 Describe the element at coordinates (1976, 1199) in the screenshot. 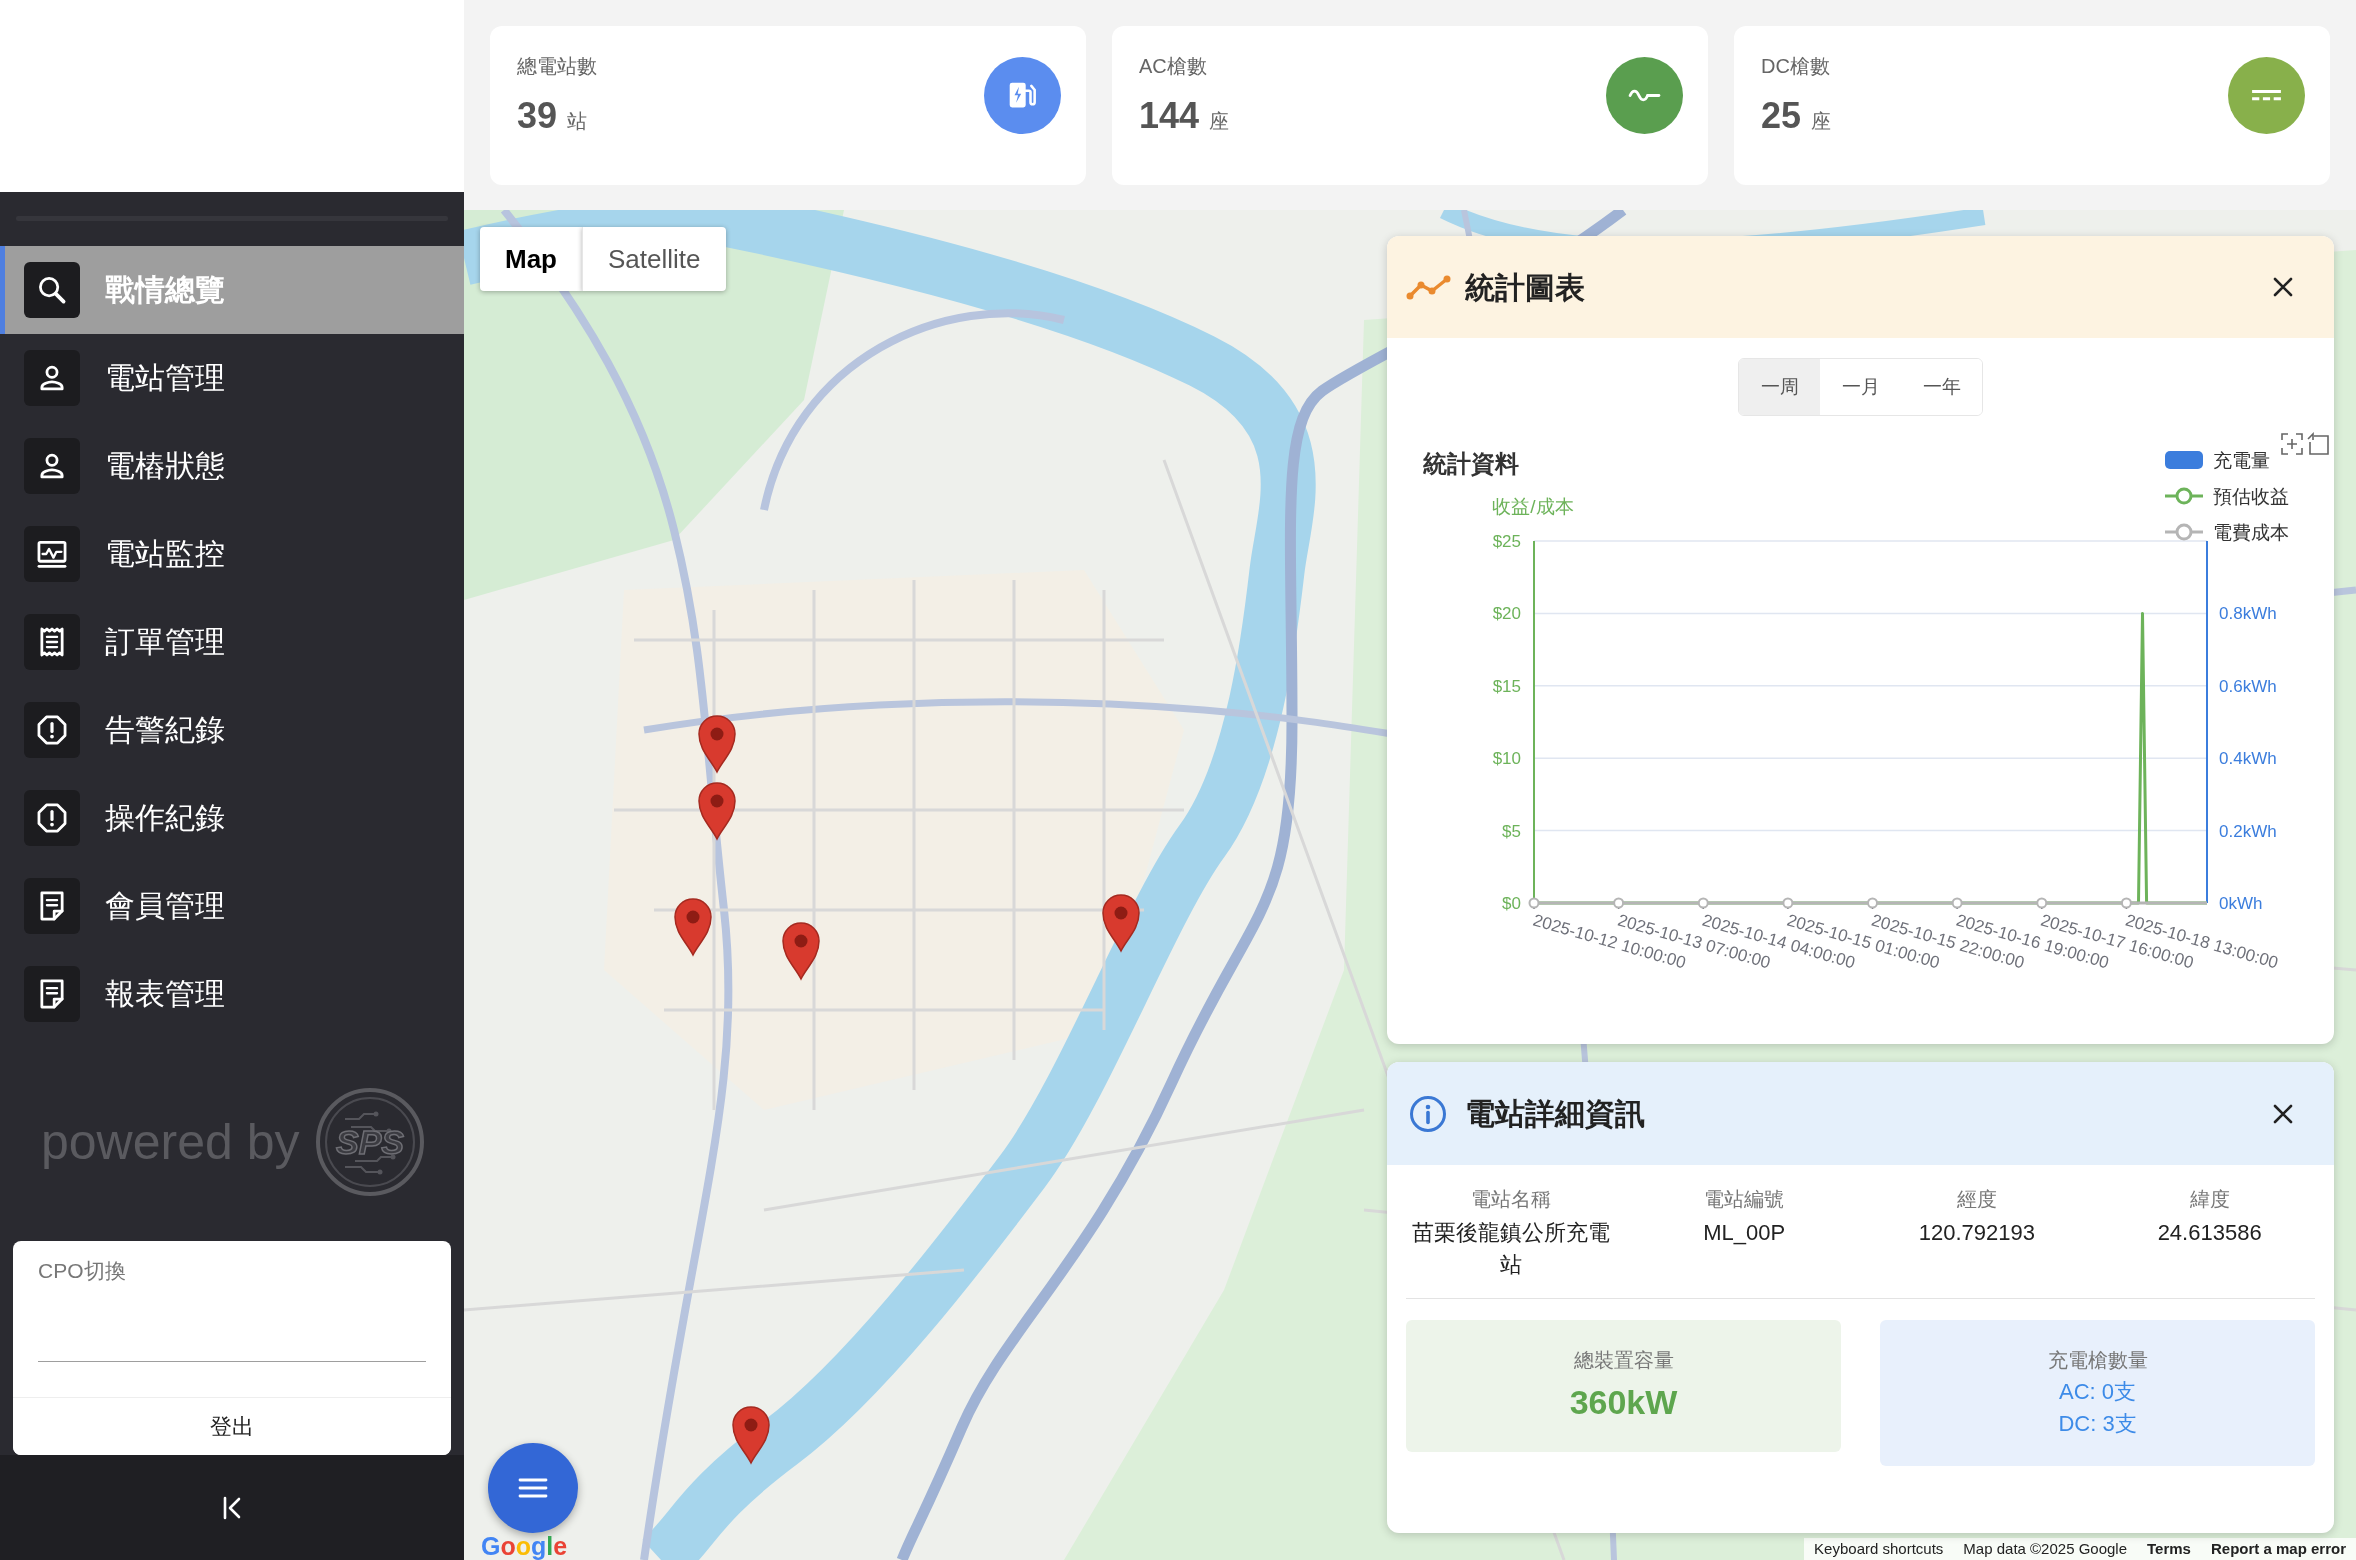

I see `field-label: 經度` at that location.